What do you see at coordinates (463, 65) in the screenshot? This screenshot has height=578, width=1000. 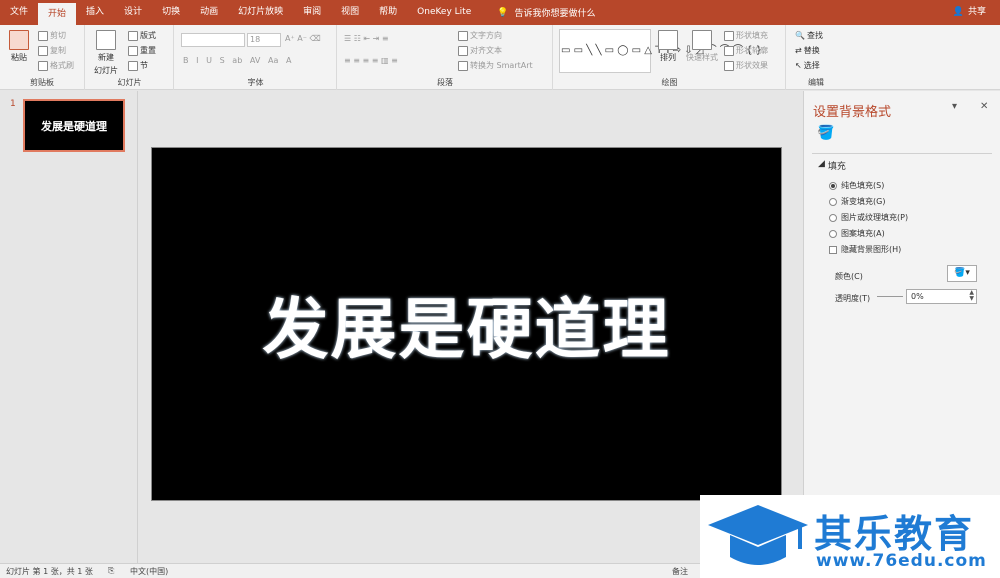 I see `smartart-icon` at bounding box center [463, 65].